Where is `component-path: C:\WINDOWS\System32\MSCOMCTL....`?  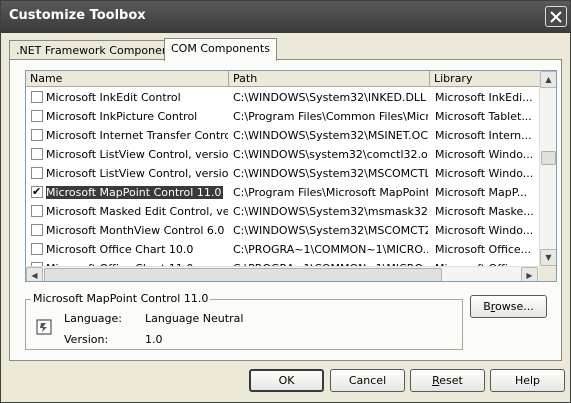
component-path: C:\WINDOWS\System32\MSCOMCTL.... is located at coordinates (330, 173).